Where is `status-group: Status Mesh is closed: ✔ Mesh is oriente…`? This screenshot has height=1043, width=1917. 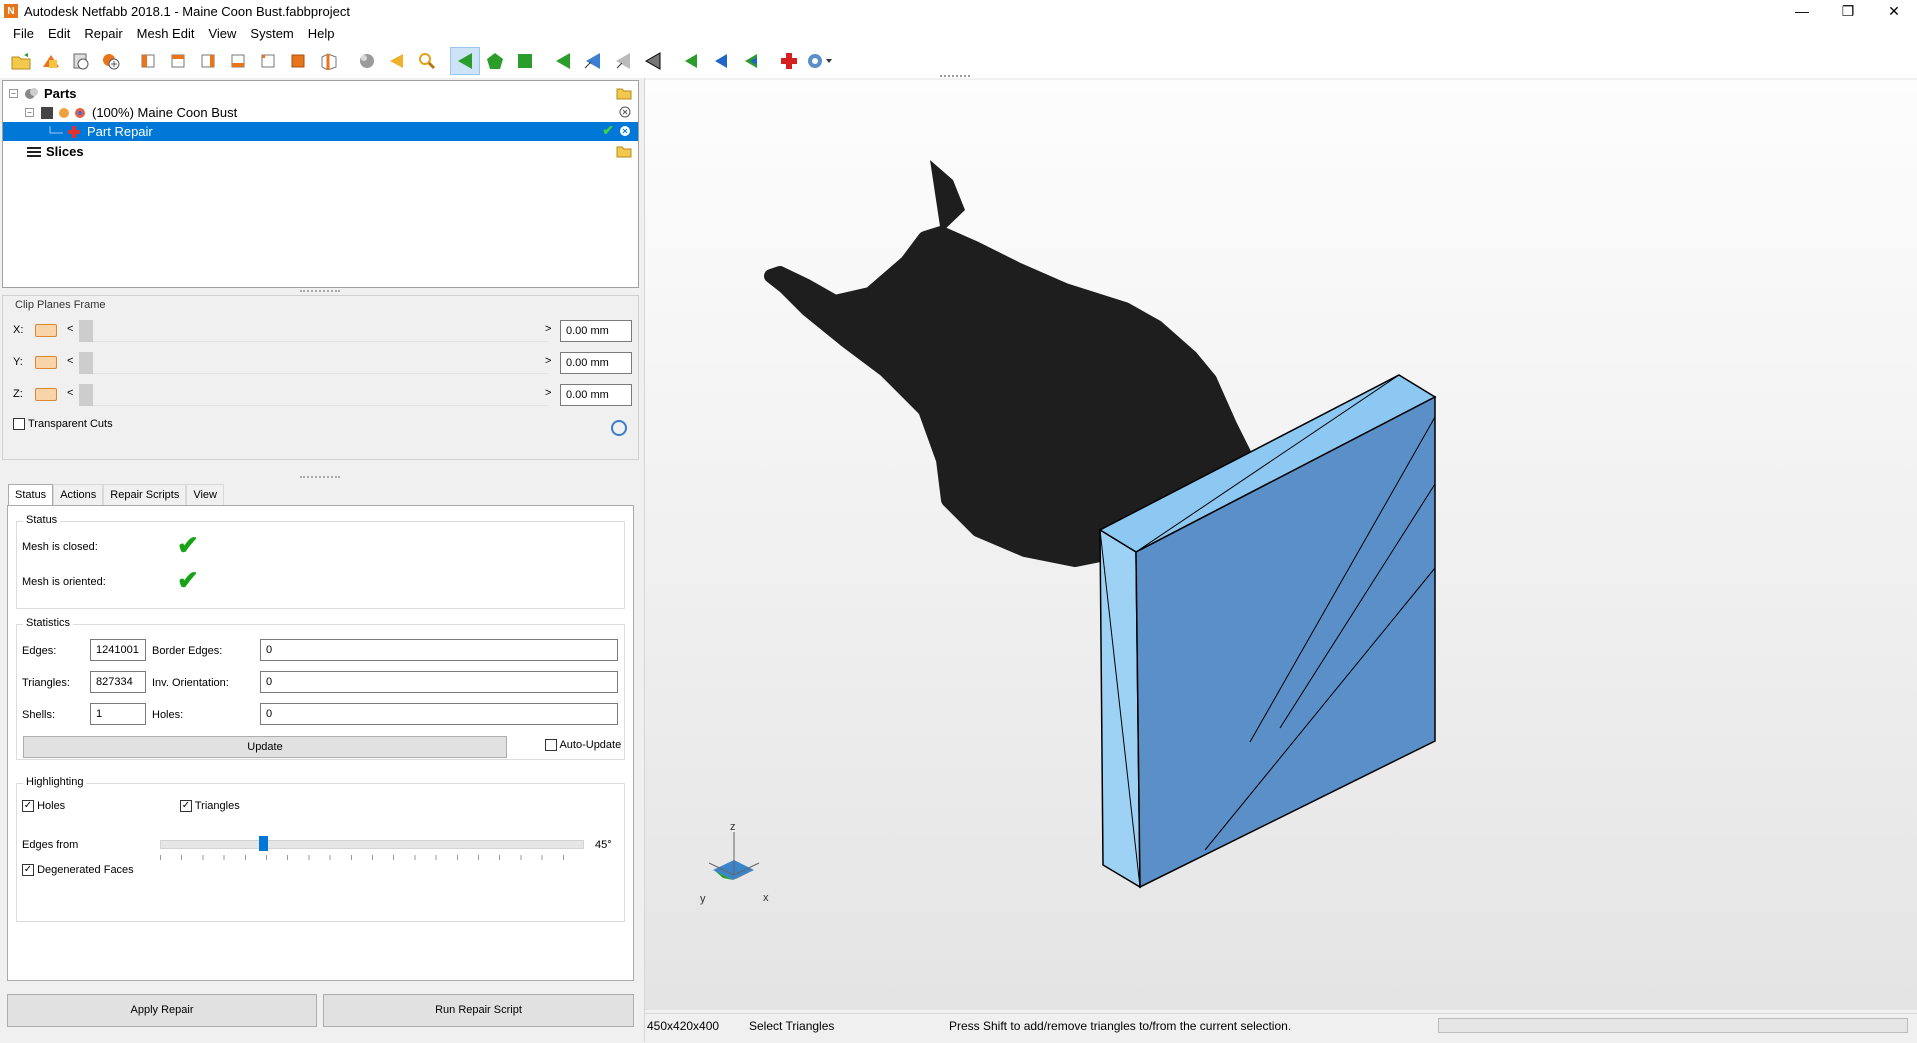 status-group: Status Mesh is closed: ✔ Mesh is oriente… is located at coordinates (320, 561).